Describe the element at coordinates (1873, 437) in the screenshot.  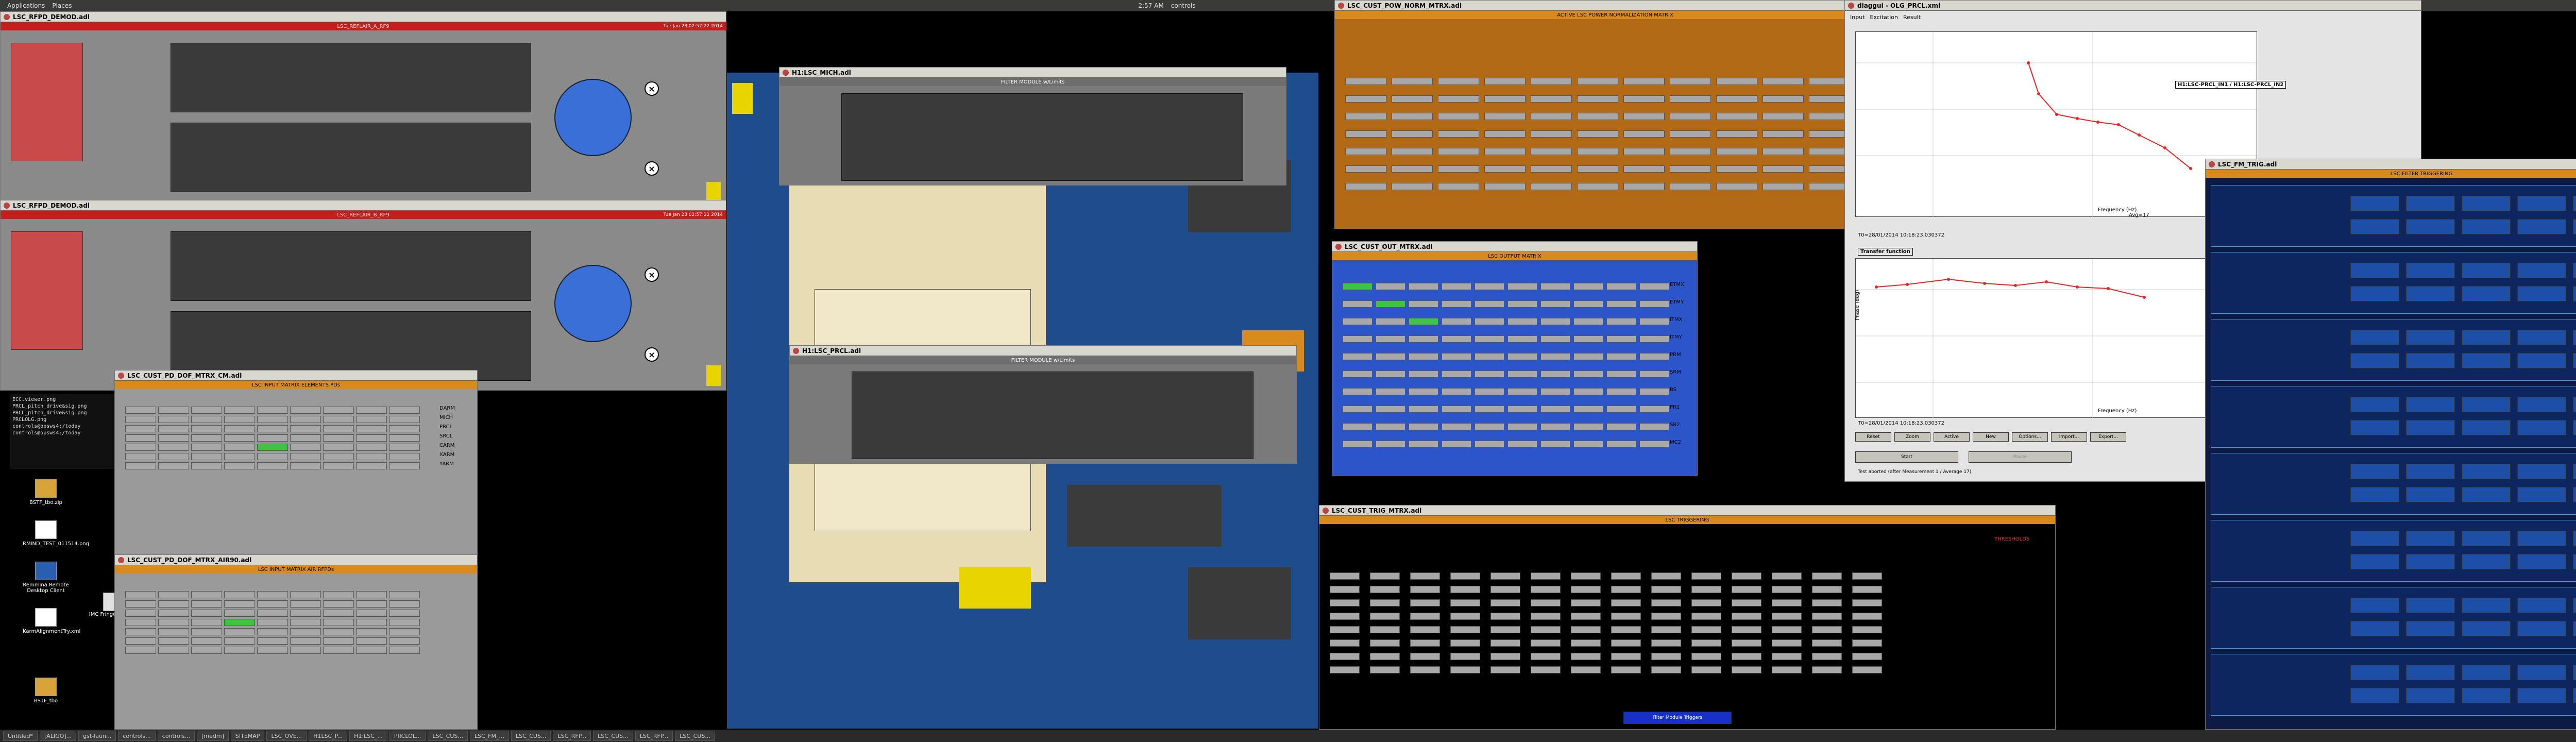
I see `reset-button: Reset` at that location.